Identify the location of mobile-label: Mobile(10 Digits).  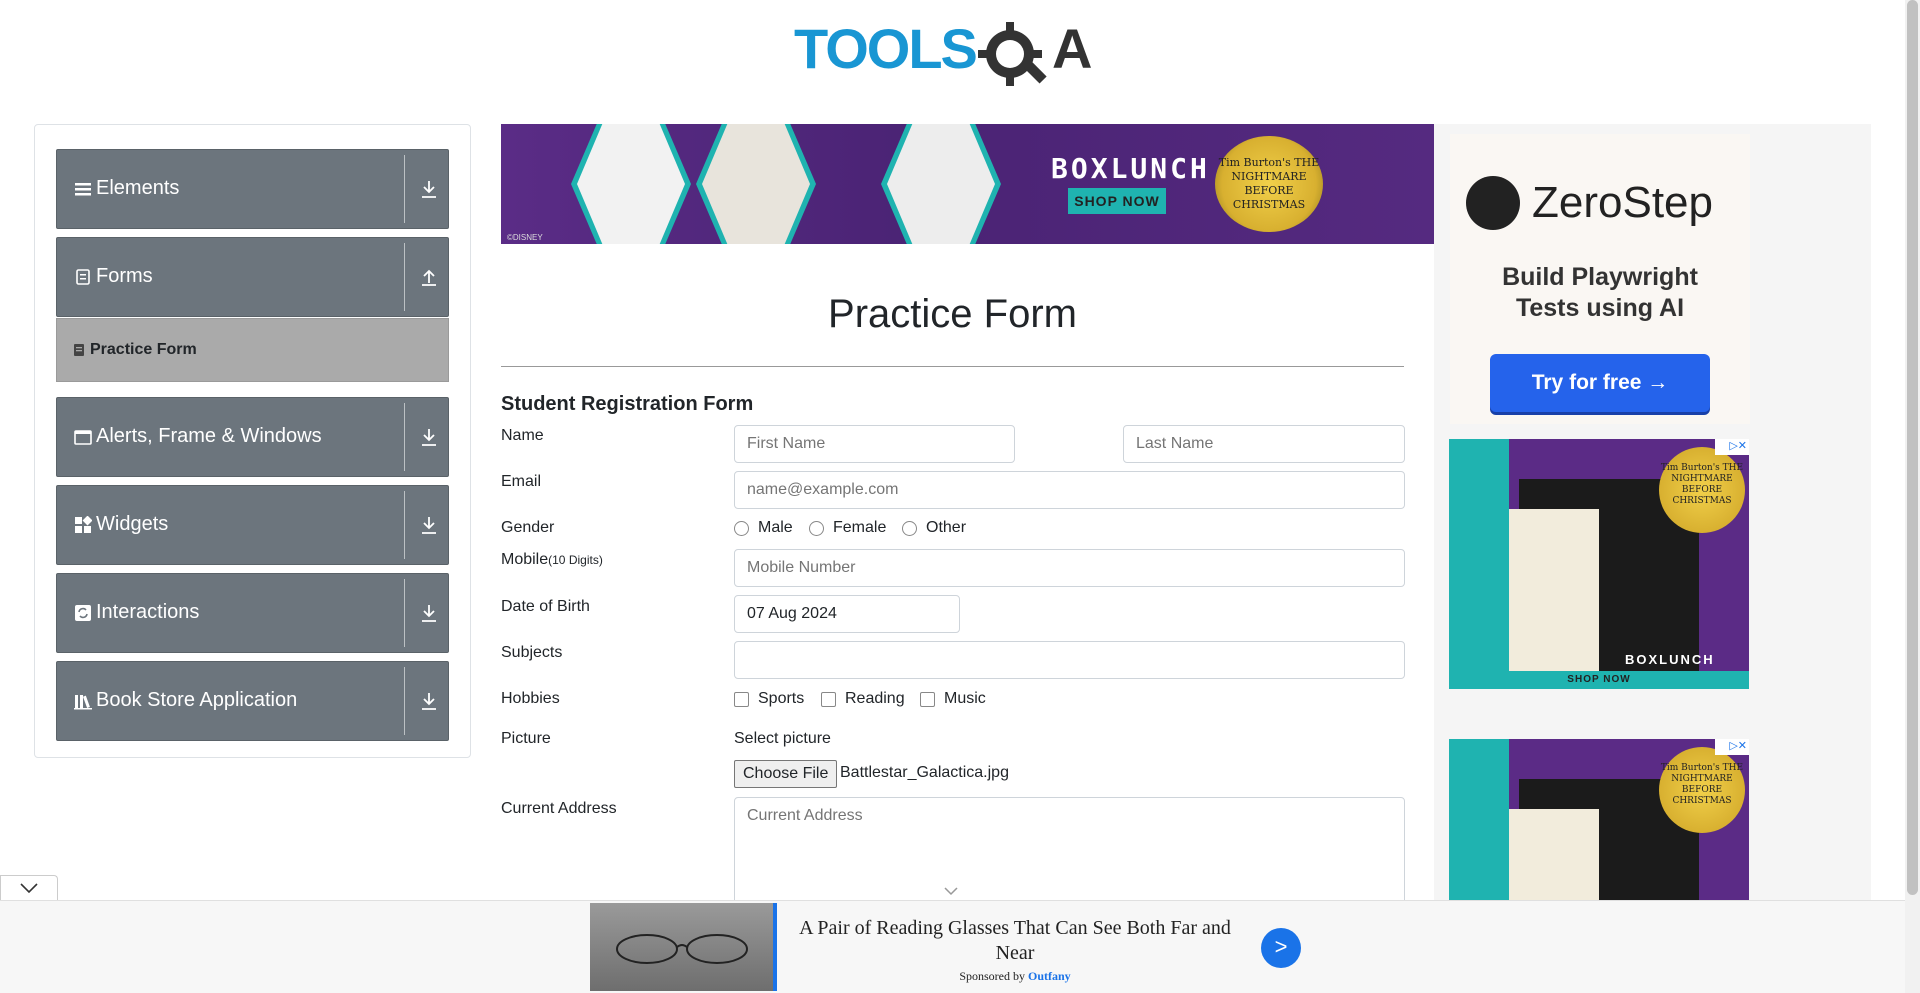
(552, 560).